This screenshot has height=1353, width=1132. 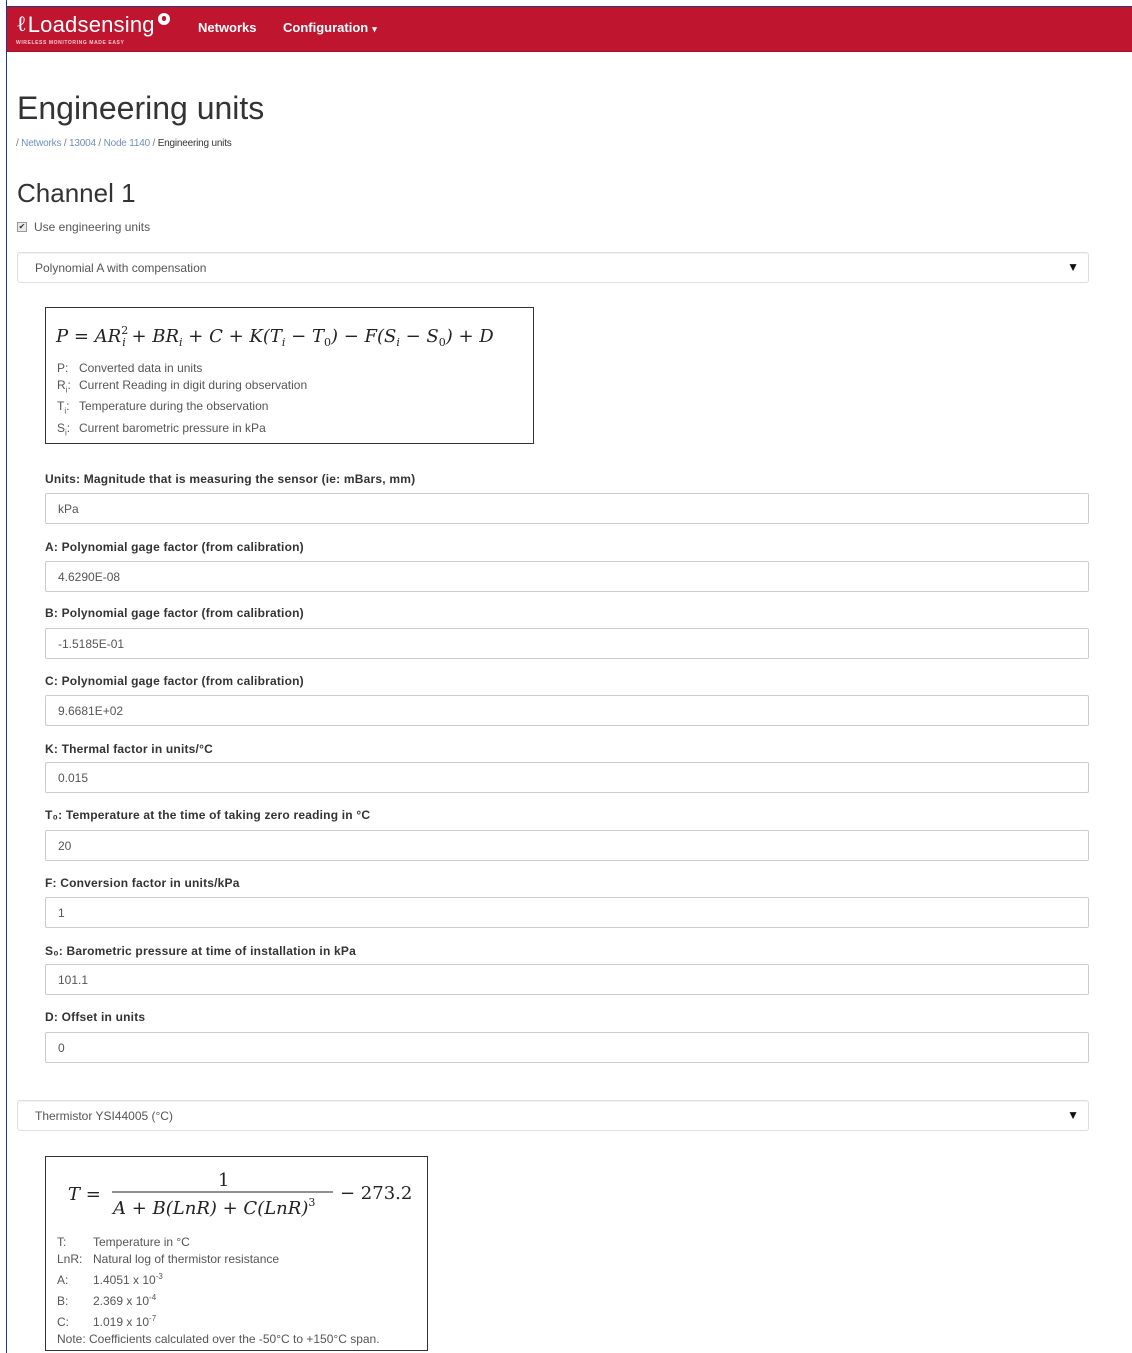 I want to click on caret-down-icon: ▾, so click(x=374, y=29).